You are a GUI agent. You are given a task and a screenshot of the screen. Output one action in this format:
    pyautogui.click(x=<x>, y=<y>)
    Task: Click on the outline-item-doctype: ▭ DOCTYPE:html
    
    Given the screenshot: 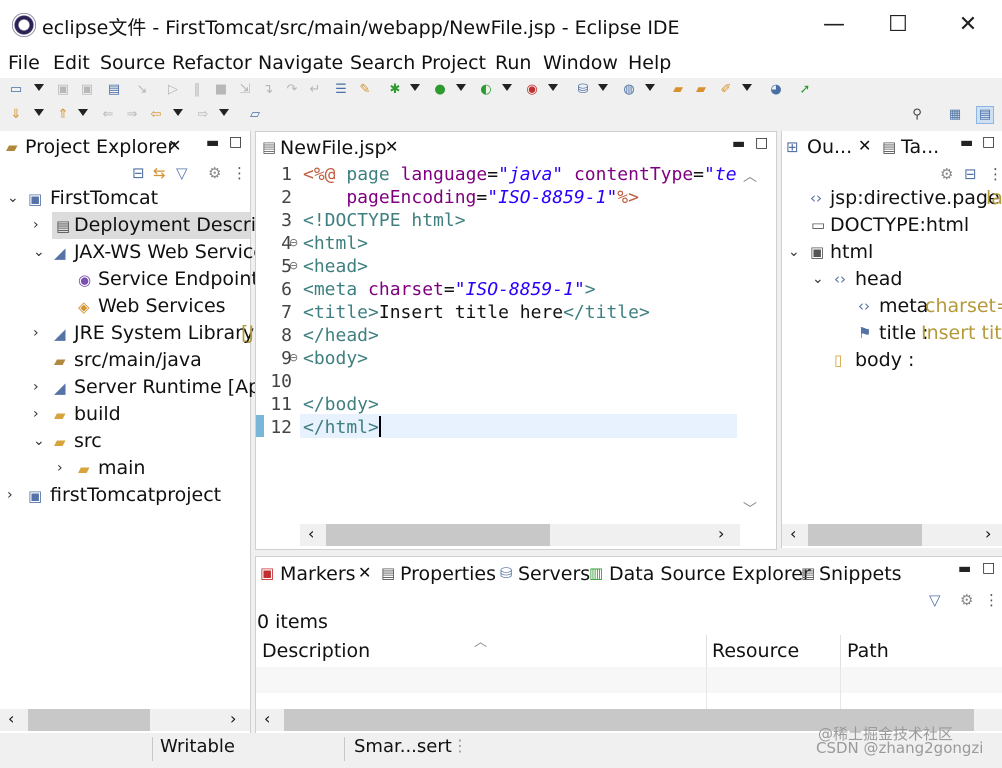 What is the action you would take?
    pyautogui.click(x=892, y=225)
    